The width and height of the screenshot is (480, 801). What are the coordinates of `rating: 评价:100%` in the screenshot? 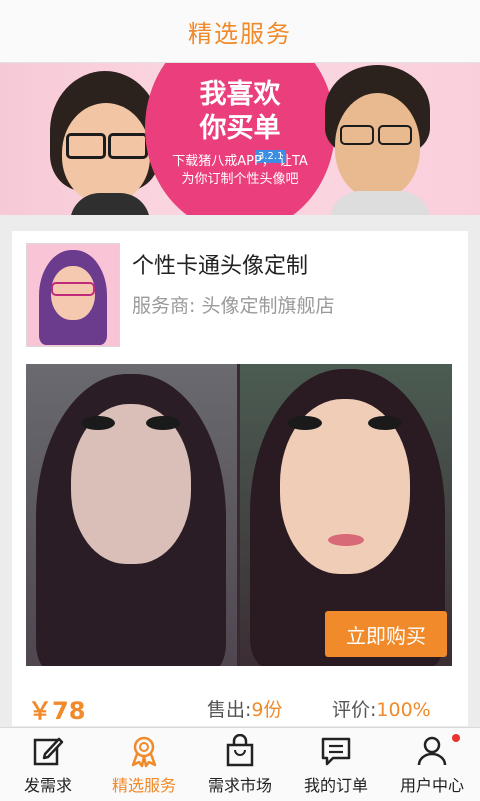 It's located at (381, 710).